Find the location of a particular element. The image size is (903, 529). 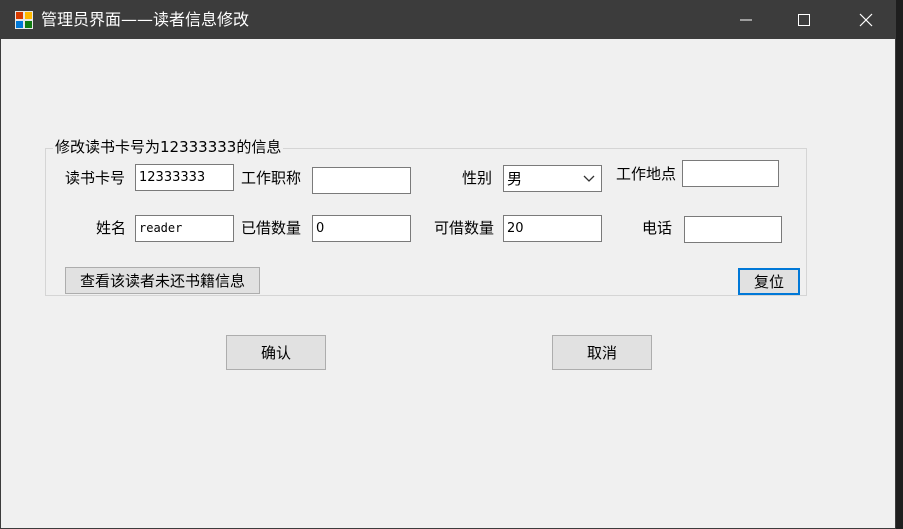

maximize-button is located at coordinates (804, 20).